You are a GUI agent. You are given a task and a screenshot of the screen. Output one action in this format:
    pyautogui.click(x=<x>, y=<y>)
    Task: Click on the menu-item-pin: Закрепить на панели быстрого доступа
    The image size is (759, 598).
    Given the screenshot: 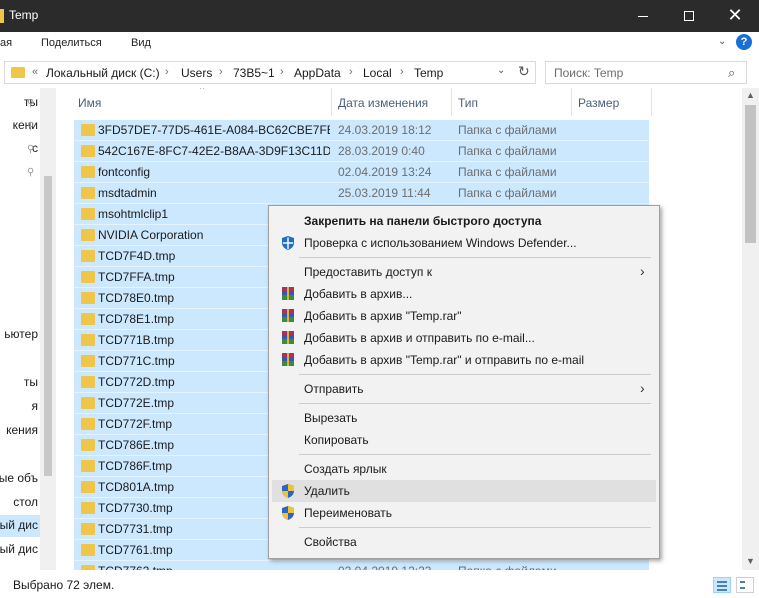 What is the action you would take?
    pyautogui.click(x=464, y=221)
    